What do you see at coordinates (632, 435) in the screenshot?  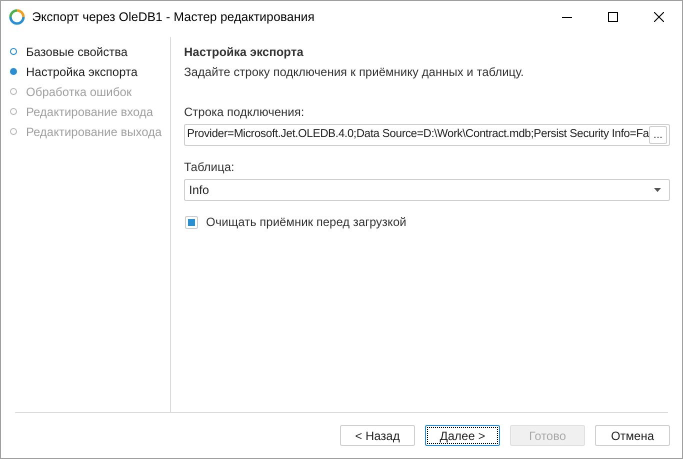 I see `wizard-button: Отмена` at bounding box center [632, 435].